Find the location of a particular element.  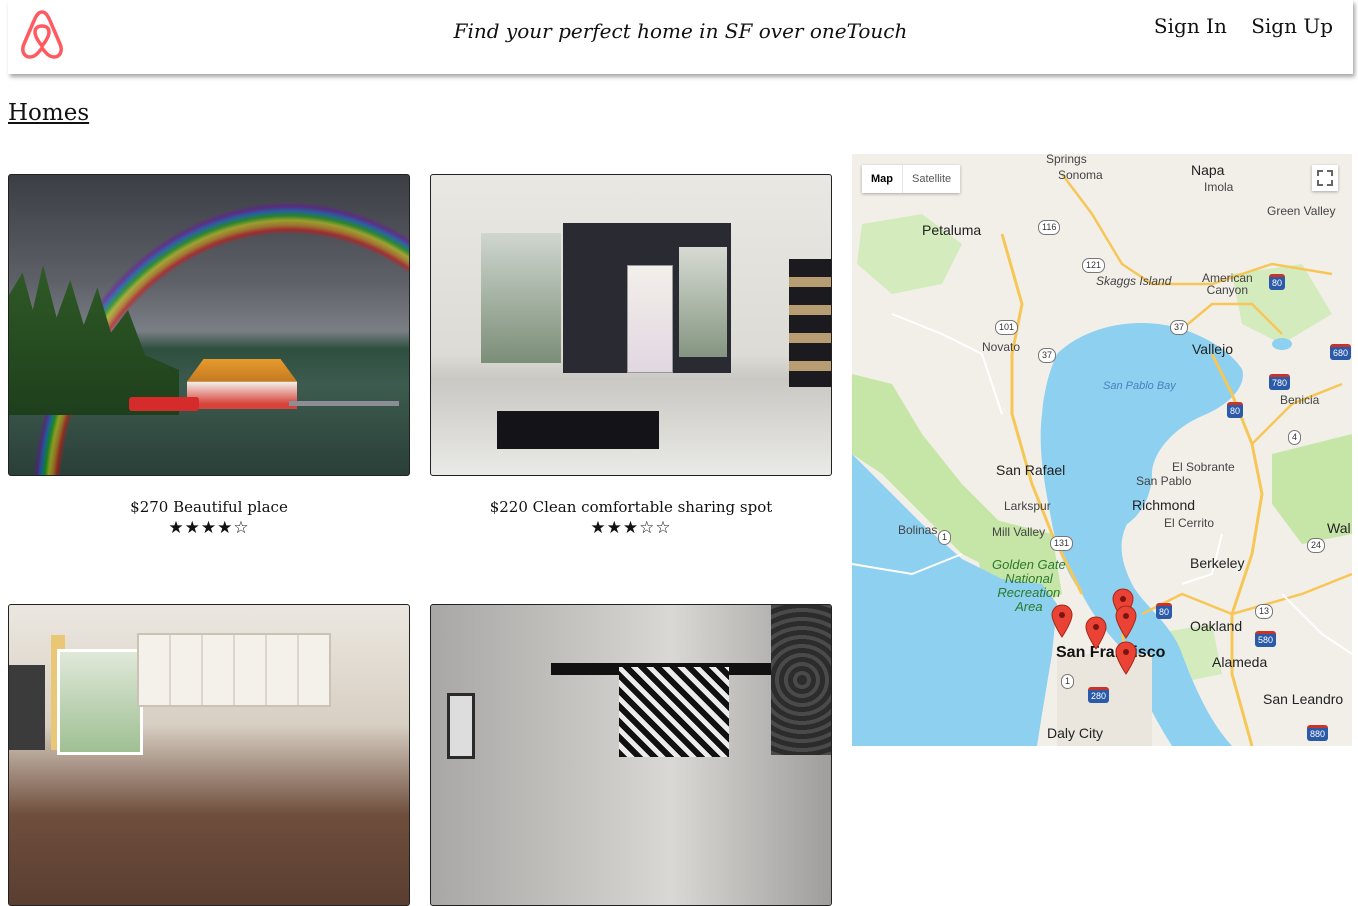

map-label-novato: Novato is located at coordinates (1001, 347).